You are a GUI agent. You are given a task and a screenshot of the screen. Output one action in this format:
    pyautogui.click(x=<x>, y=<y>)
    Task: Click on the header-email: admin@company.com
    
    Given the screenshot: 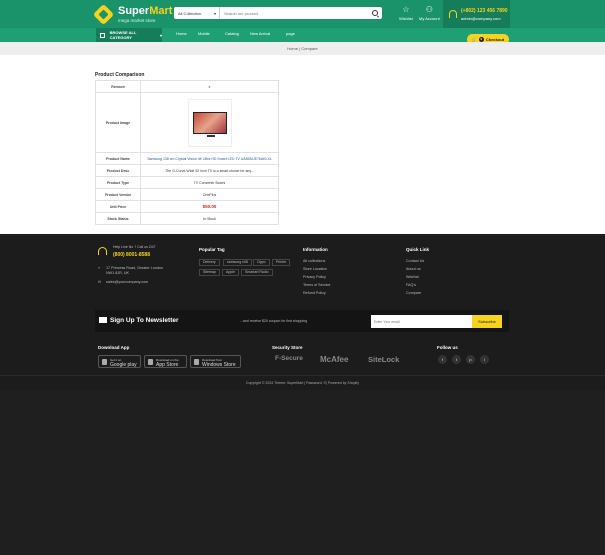 What is the action you would take?
    pyautogui.click(x=484, y=18)
    